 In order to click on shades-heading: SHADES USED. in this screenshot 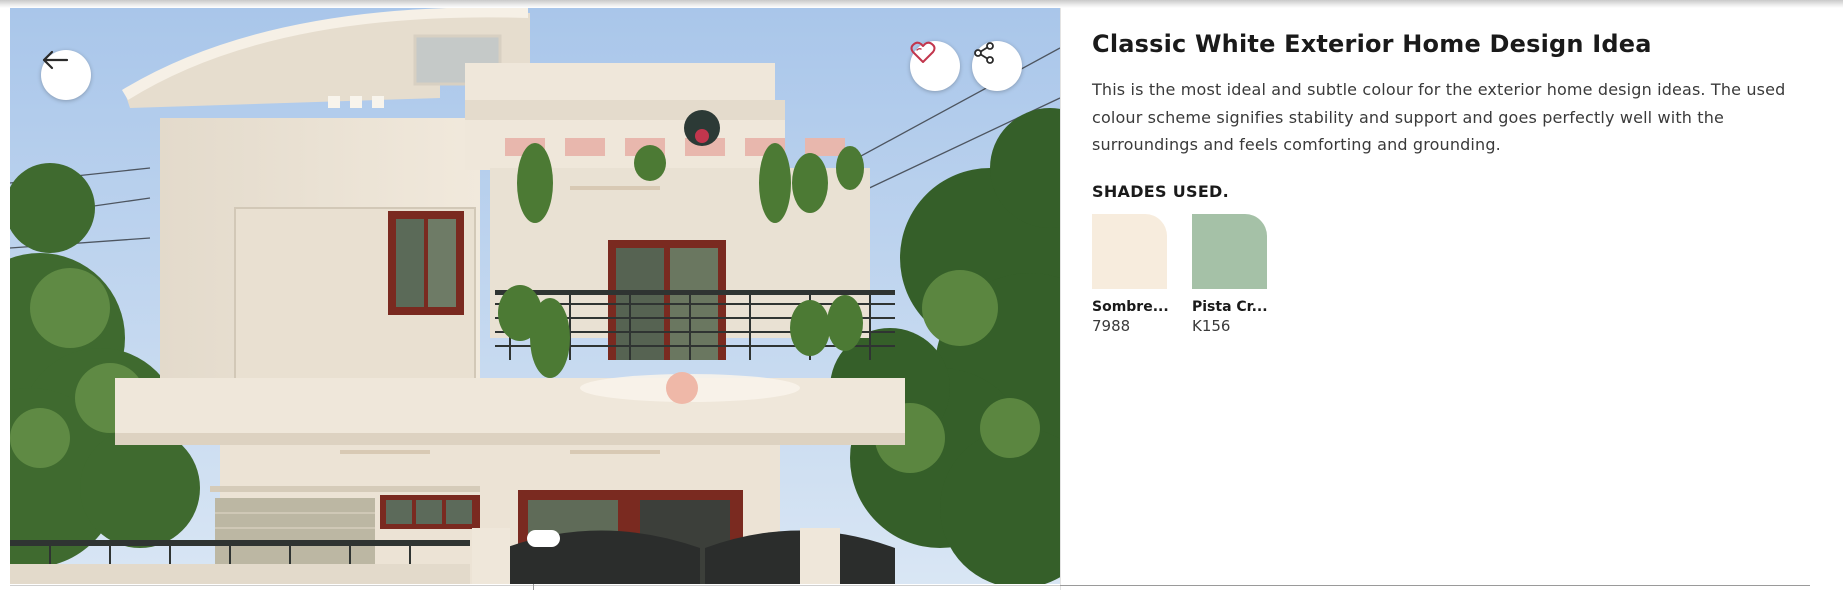, I will do `click(1161, 191)`.